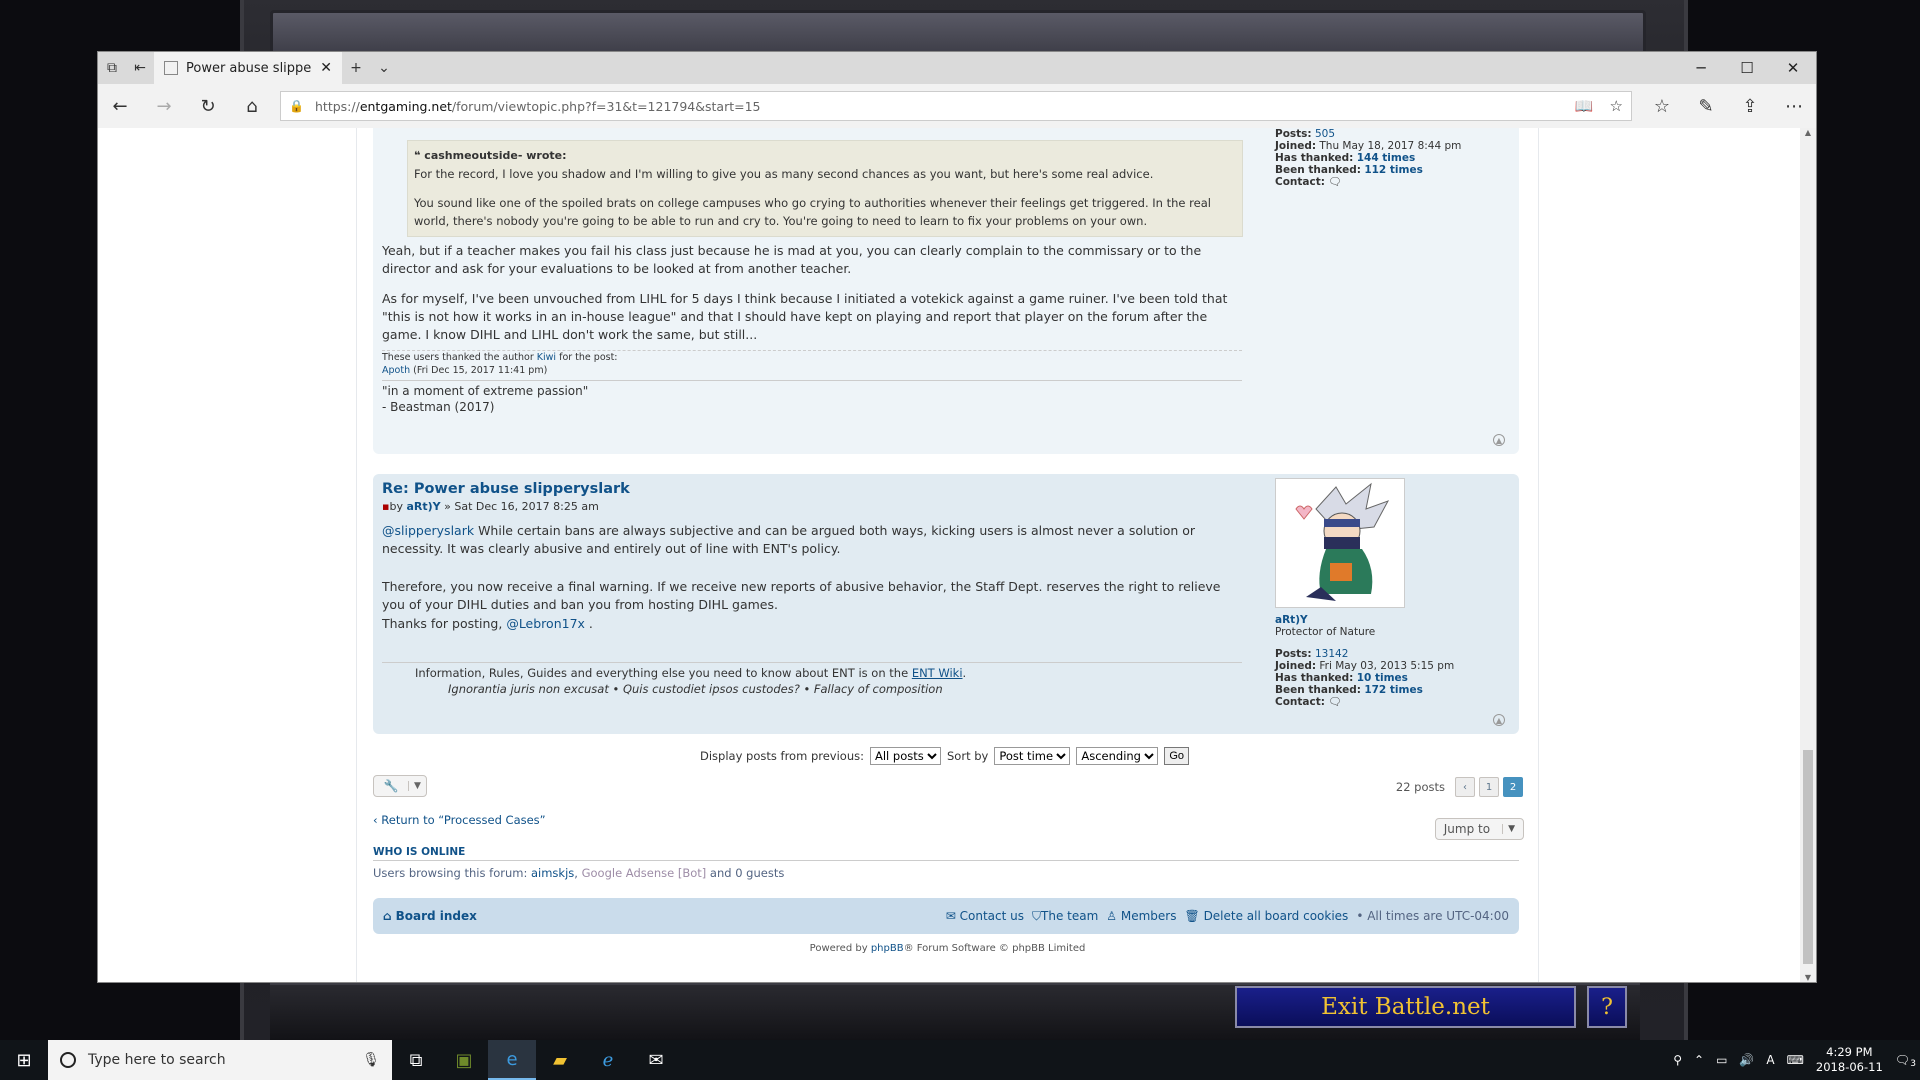  Describe the element at coordinates (490, 506) in the screenshot. I see `post-meta: ▪by aRt)Y » Sat Dec 16, 2017 8:25 am` at that location.